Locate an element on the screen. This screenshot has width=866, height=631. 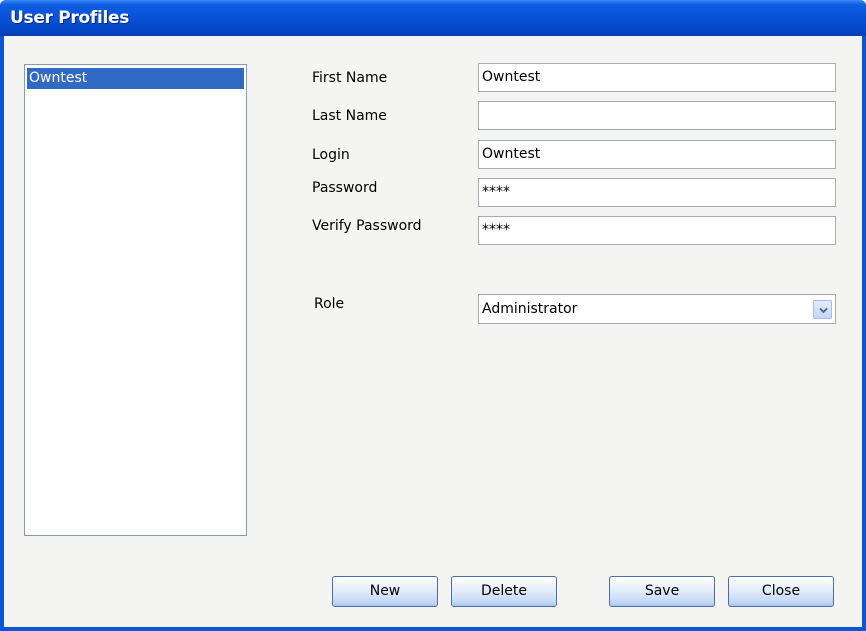
role-select: Administrator is located at coordinates (657, 309).